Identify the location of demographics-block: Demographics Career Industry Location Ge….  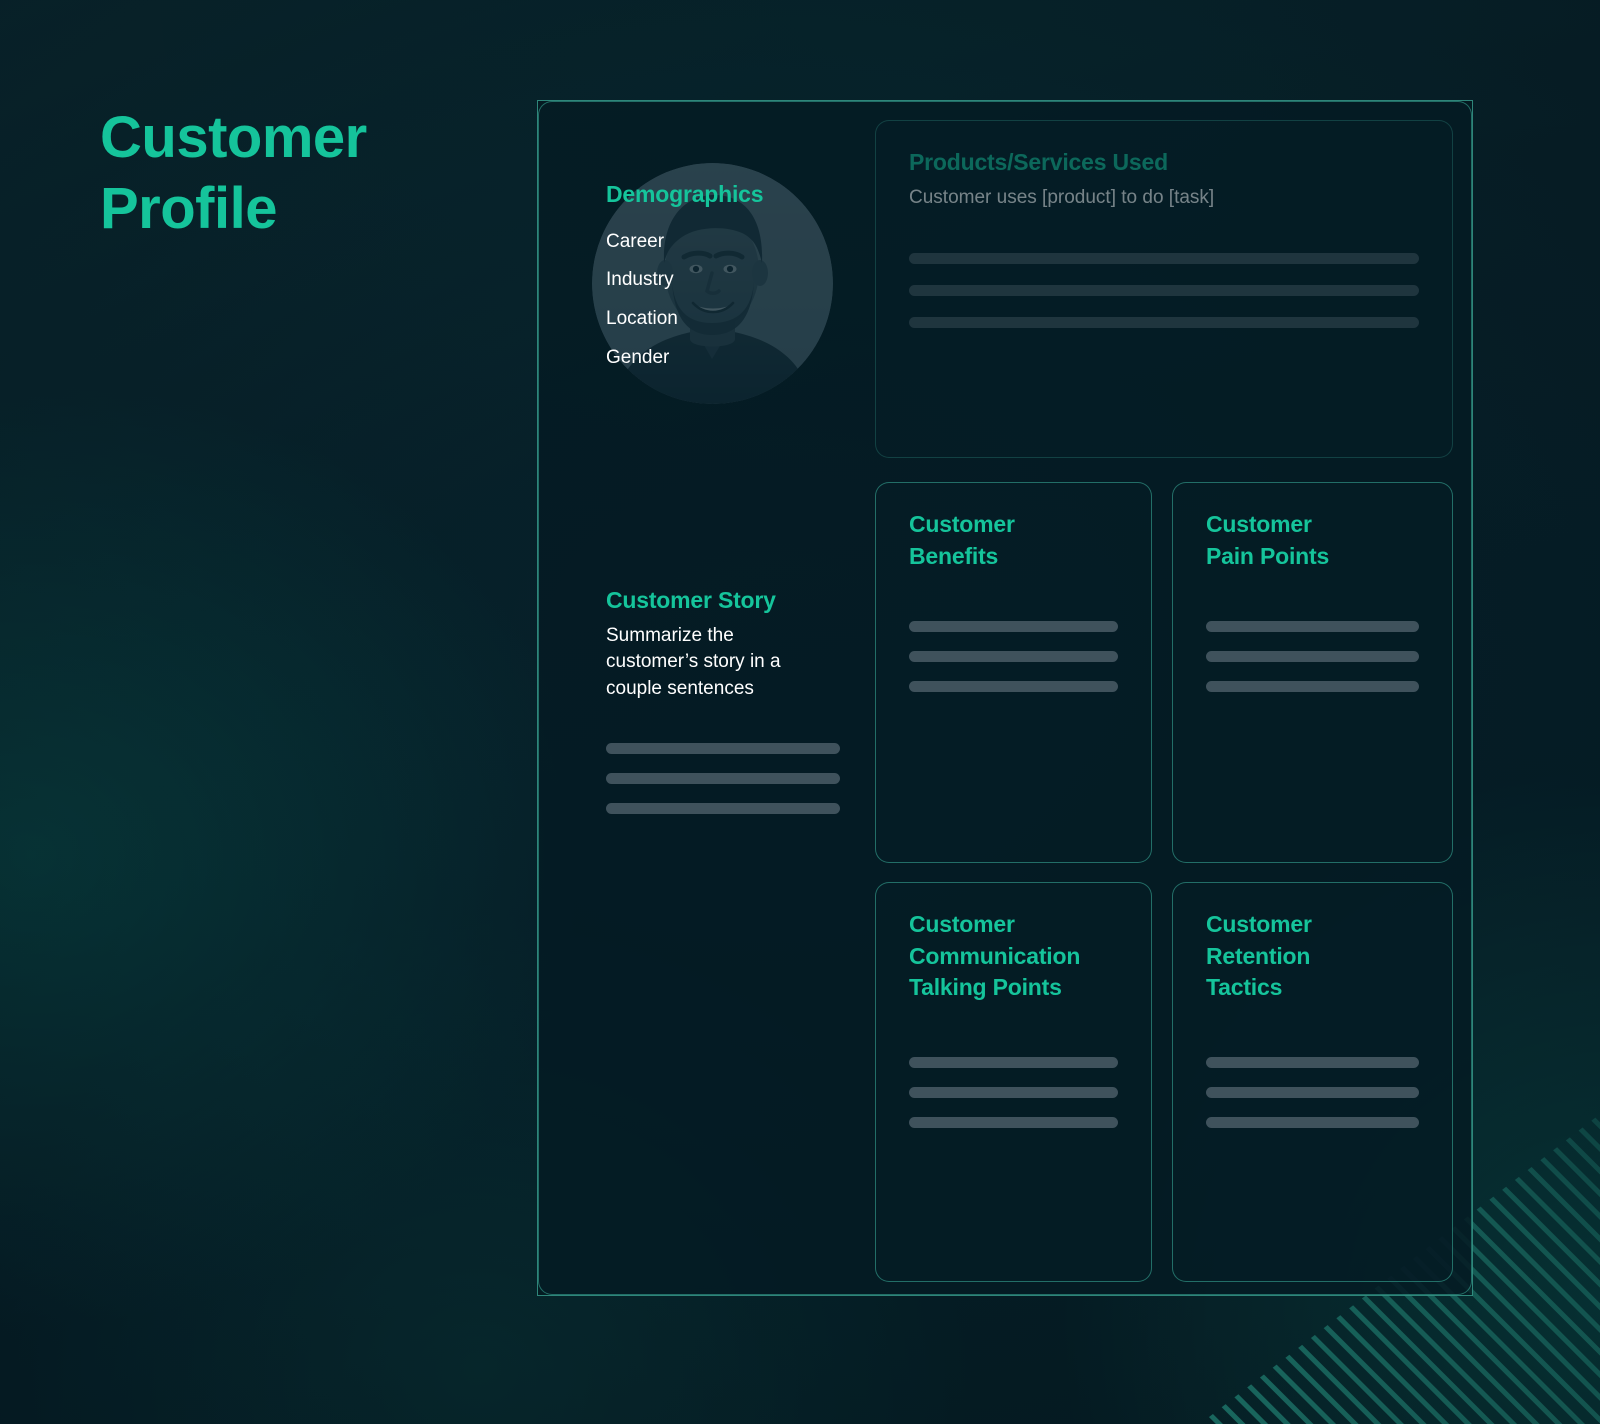
(721, 278).